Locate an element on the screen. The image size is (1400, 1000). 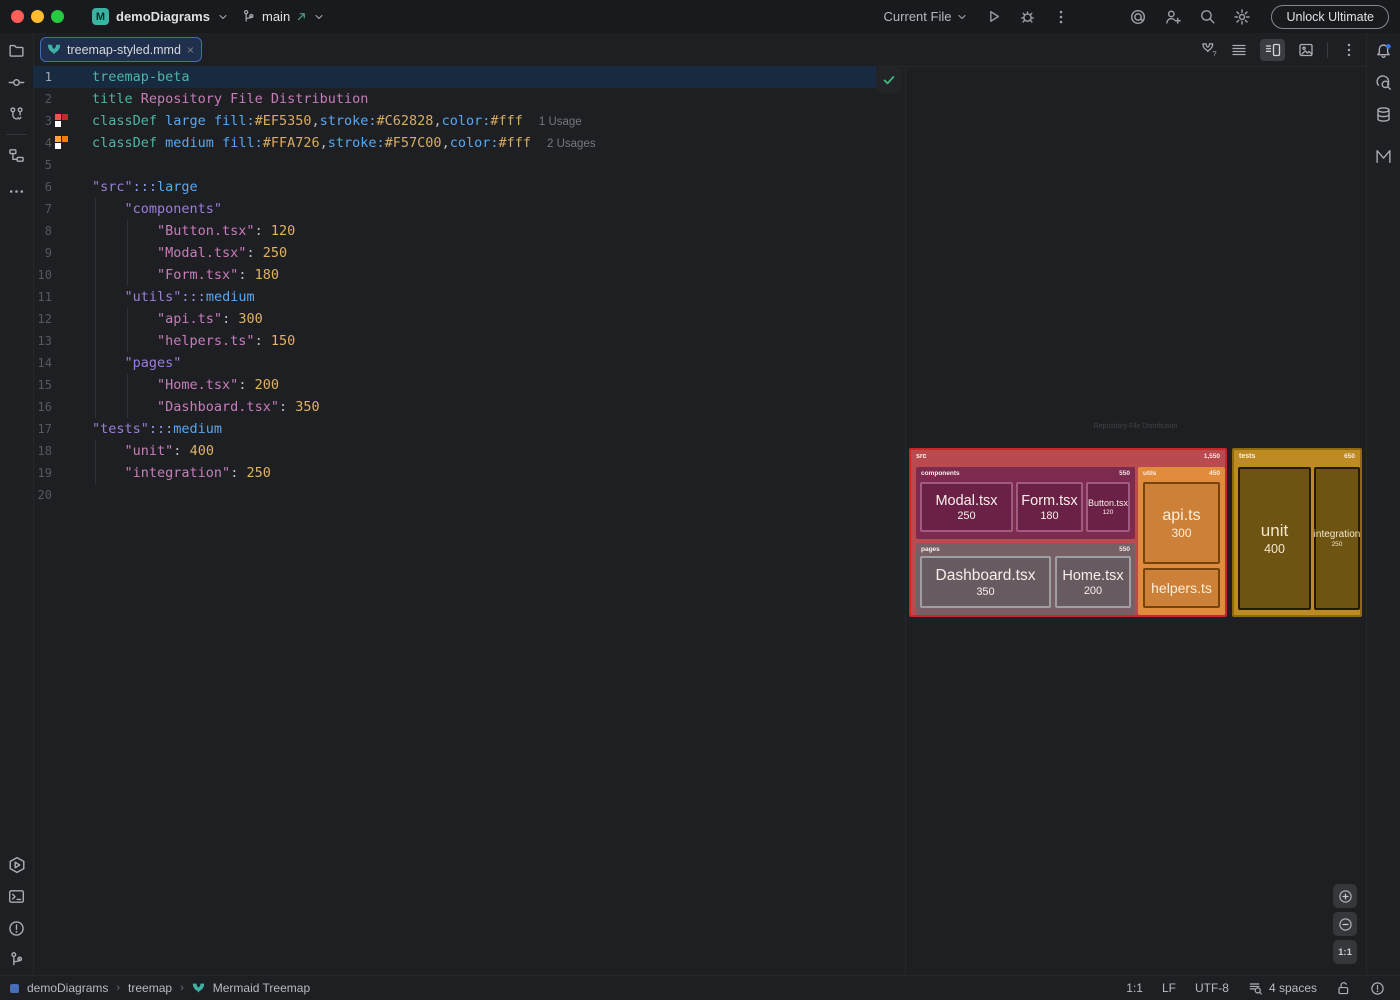
code-line-18: 18 "unit": 400 is located at coordinates (469, 451).